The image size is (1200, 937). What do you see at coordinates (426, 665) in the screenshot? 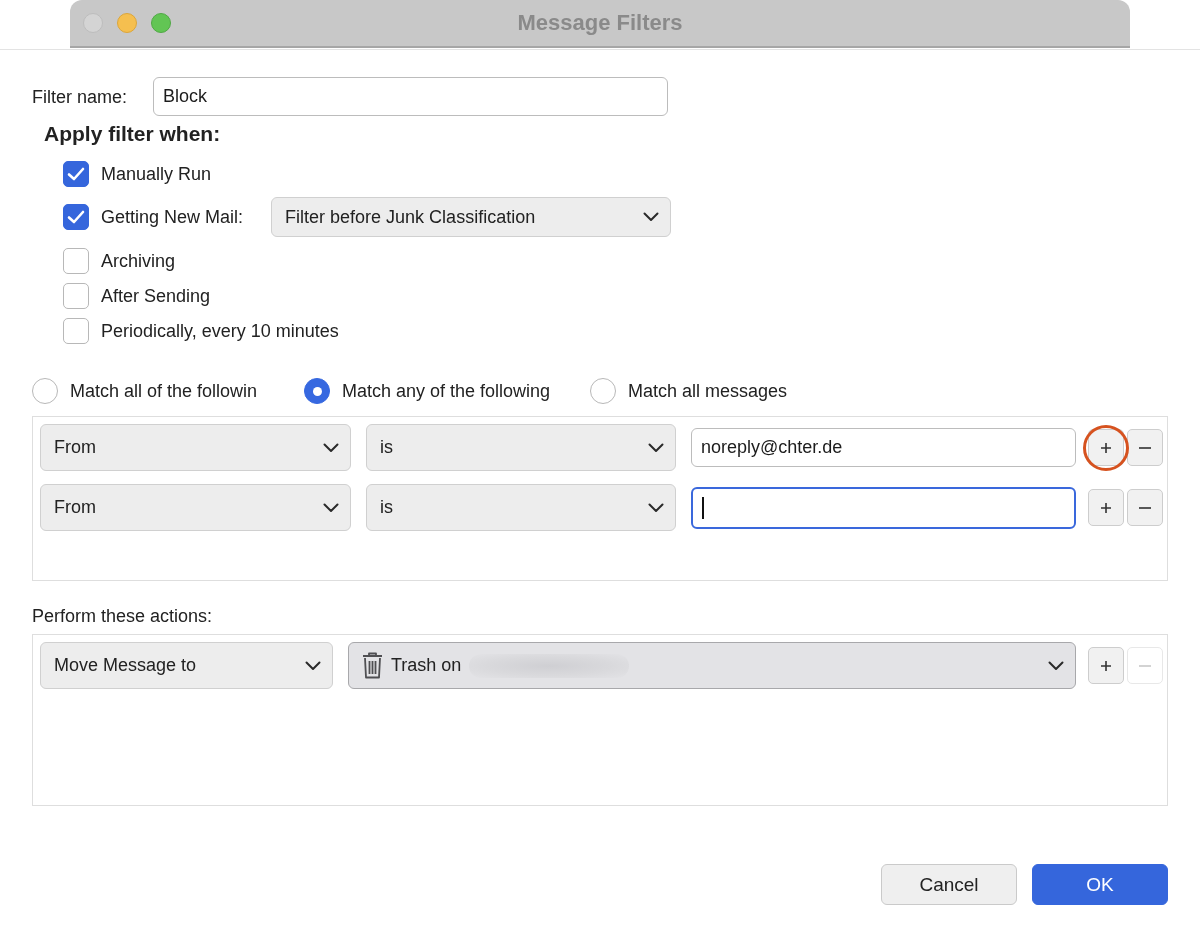
I see `folder-label: Trash on` at bounding box center [426, 665].